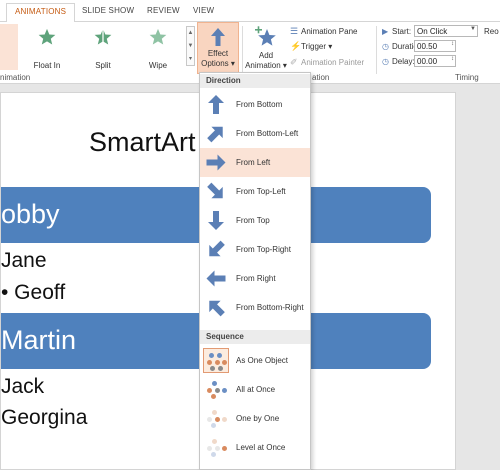 The height and width of the screenshot is (470, 500). Describe the element at coordinates (47, 36) in the screenshot. I see `star-float-in-icon` at that location.